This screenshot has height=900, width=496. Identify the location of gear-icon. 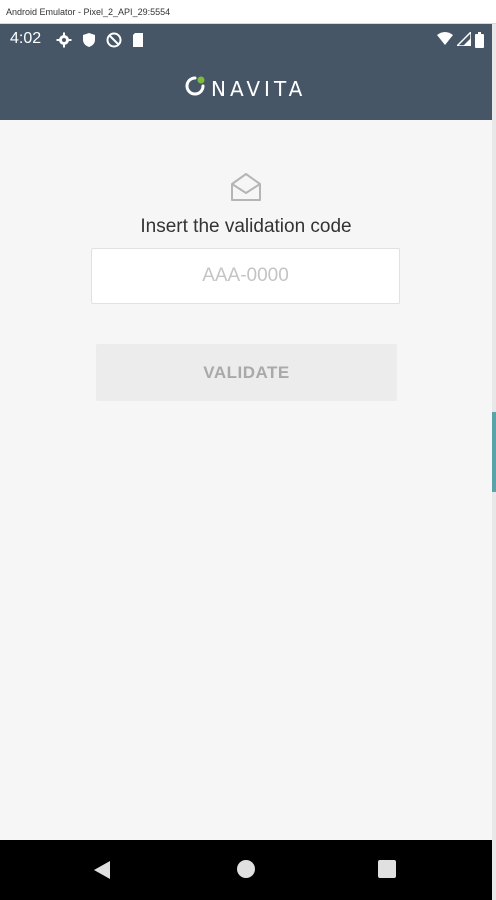
(64, 42).